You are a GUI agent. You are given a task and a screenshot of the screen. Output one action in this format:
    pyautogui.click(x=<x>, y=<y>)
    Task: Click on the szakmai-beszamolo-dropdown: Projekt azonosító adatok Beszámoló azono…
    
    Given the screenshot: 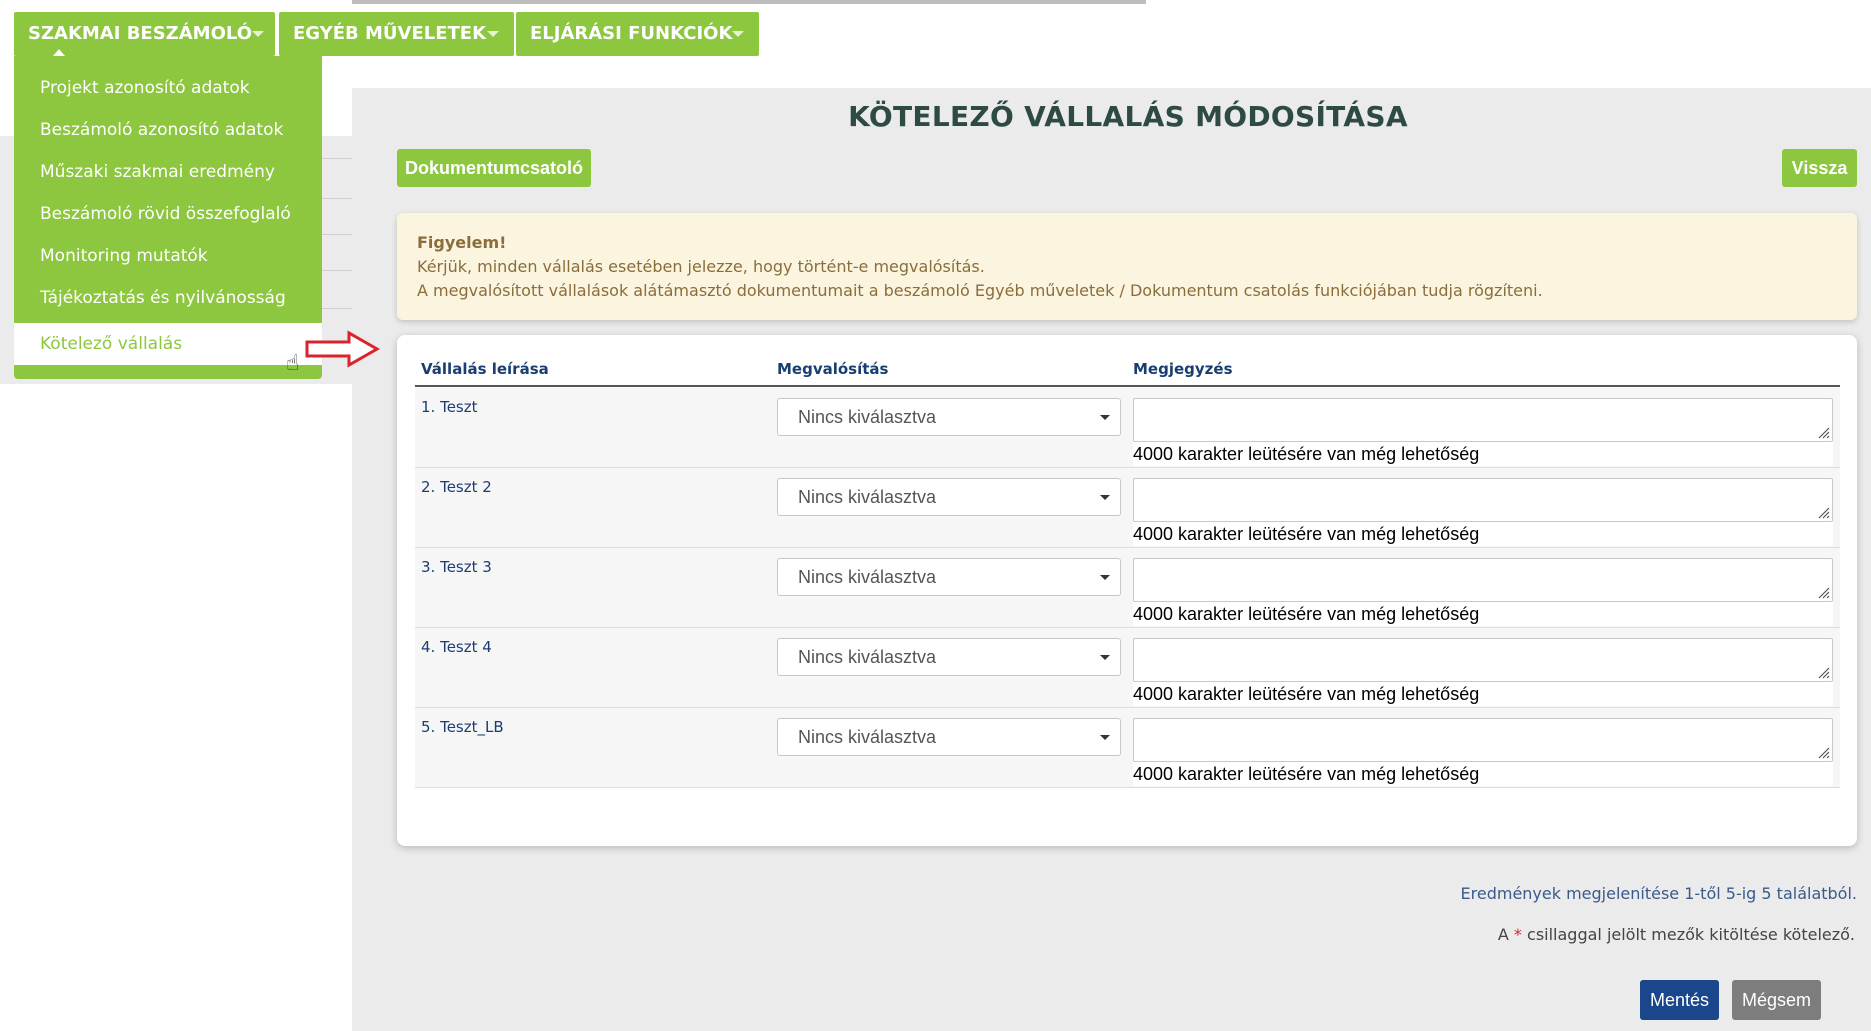 What is the action you would take?
    pyautogui.click(x=168, y=217)
    